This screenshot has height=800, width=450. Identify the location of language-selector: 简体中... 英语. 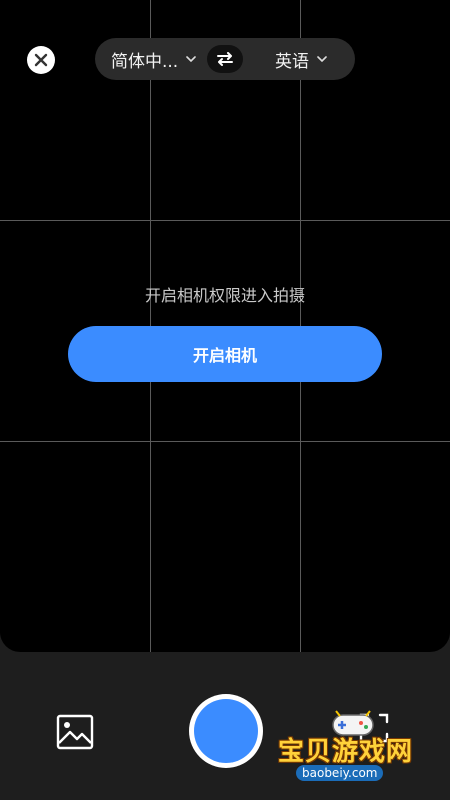
(225, 59).